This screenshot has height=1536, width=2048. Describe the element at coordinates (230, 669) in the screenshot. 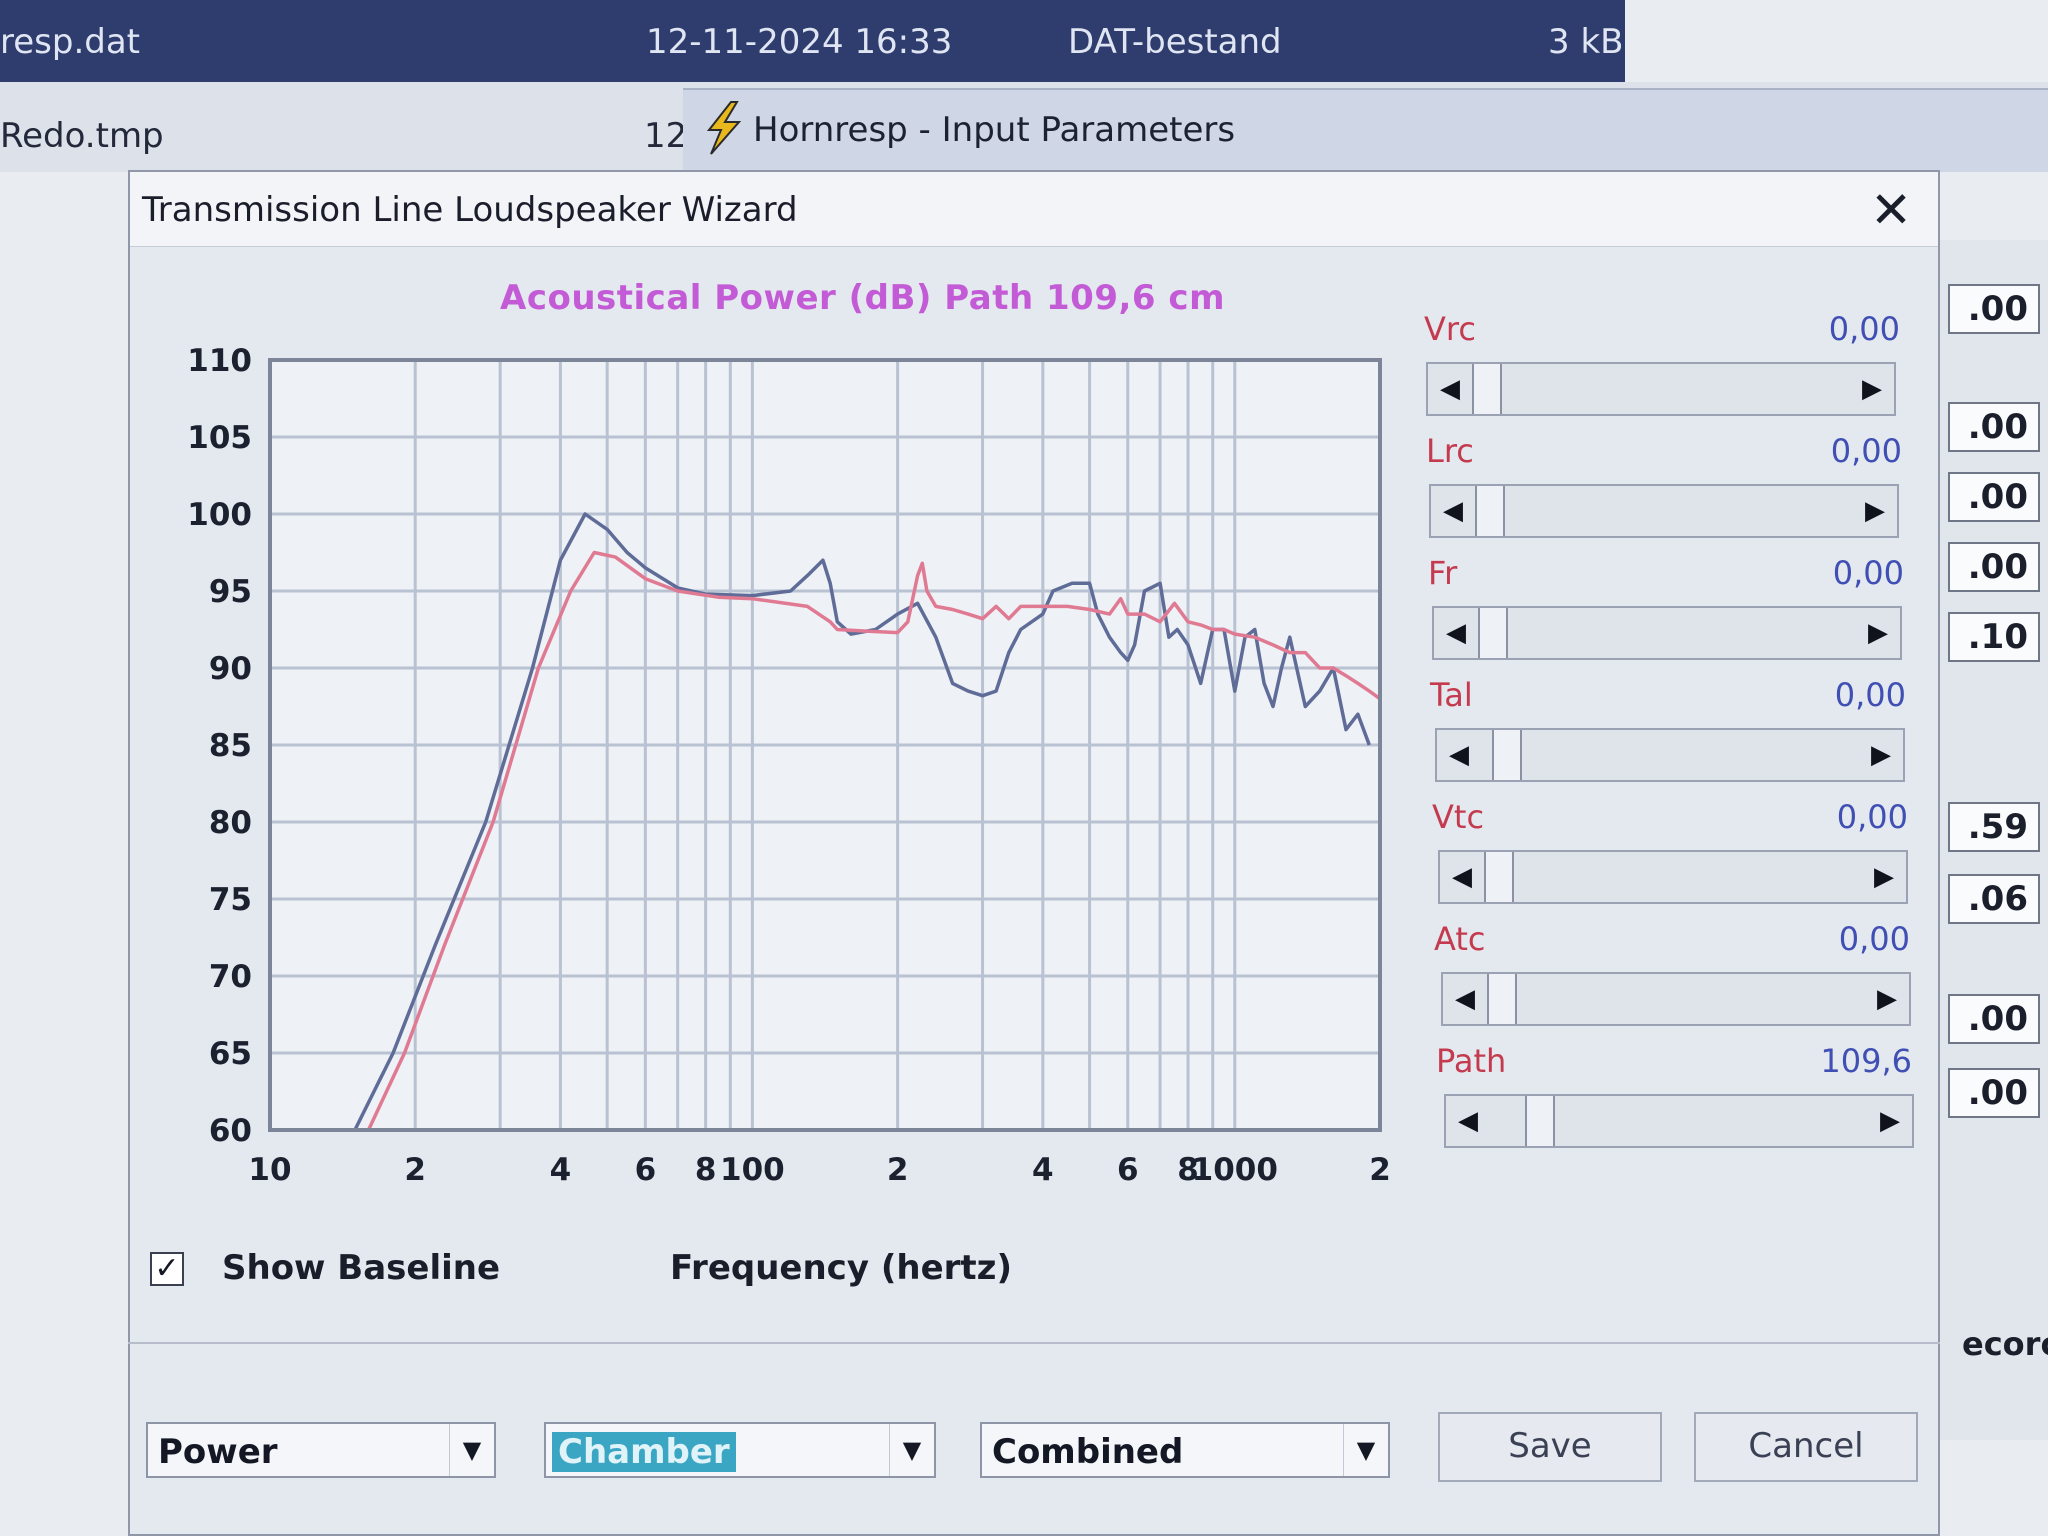

I see `y-tick-label: 90` at that location.